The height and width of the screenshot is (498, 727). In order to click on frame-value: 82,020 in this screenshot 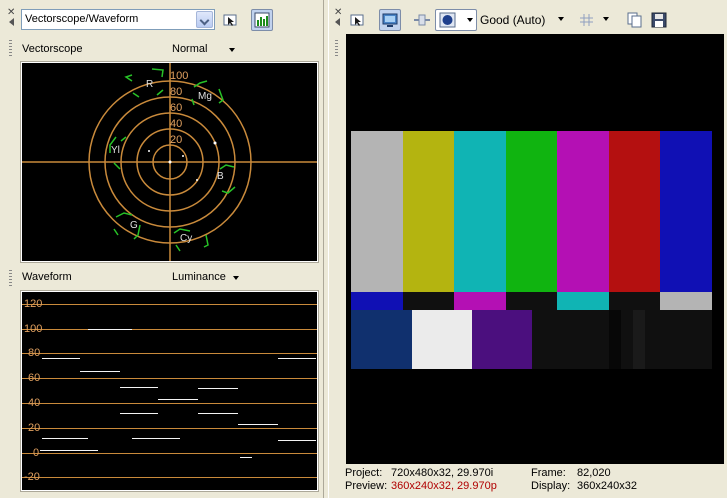, I will do `click(594, 473)`.